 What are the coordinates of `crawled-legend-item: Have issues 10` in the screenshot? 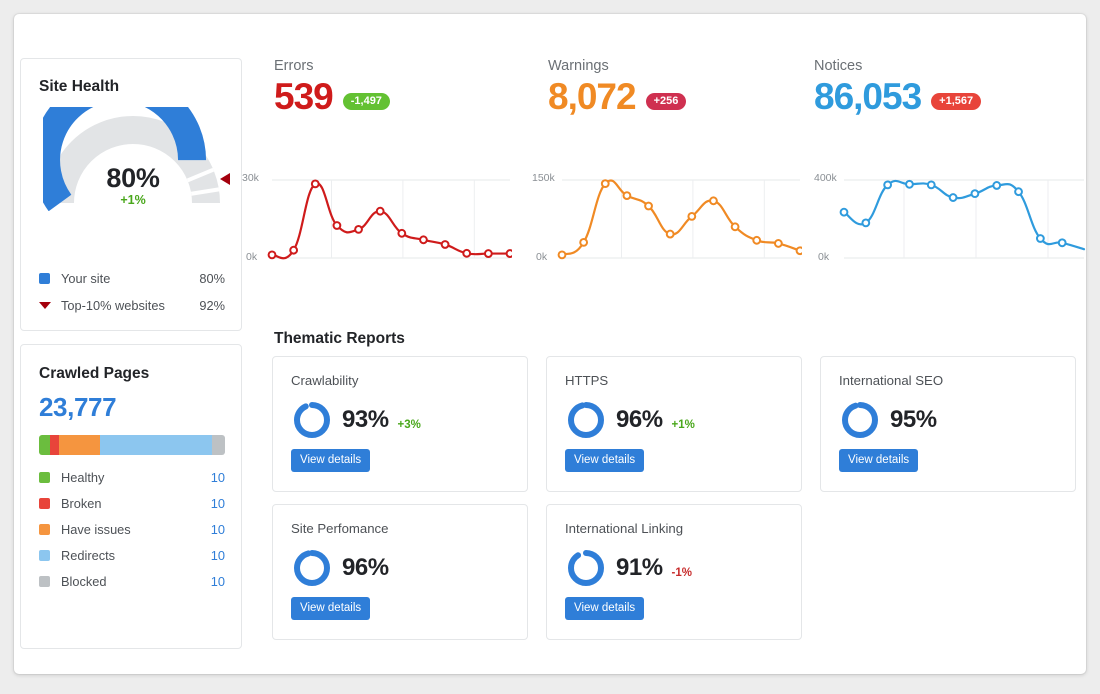 It's located at (132, 530).